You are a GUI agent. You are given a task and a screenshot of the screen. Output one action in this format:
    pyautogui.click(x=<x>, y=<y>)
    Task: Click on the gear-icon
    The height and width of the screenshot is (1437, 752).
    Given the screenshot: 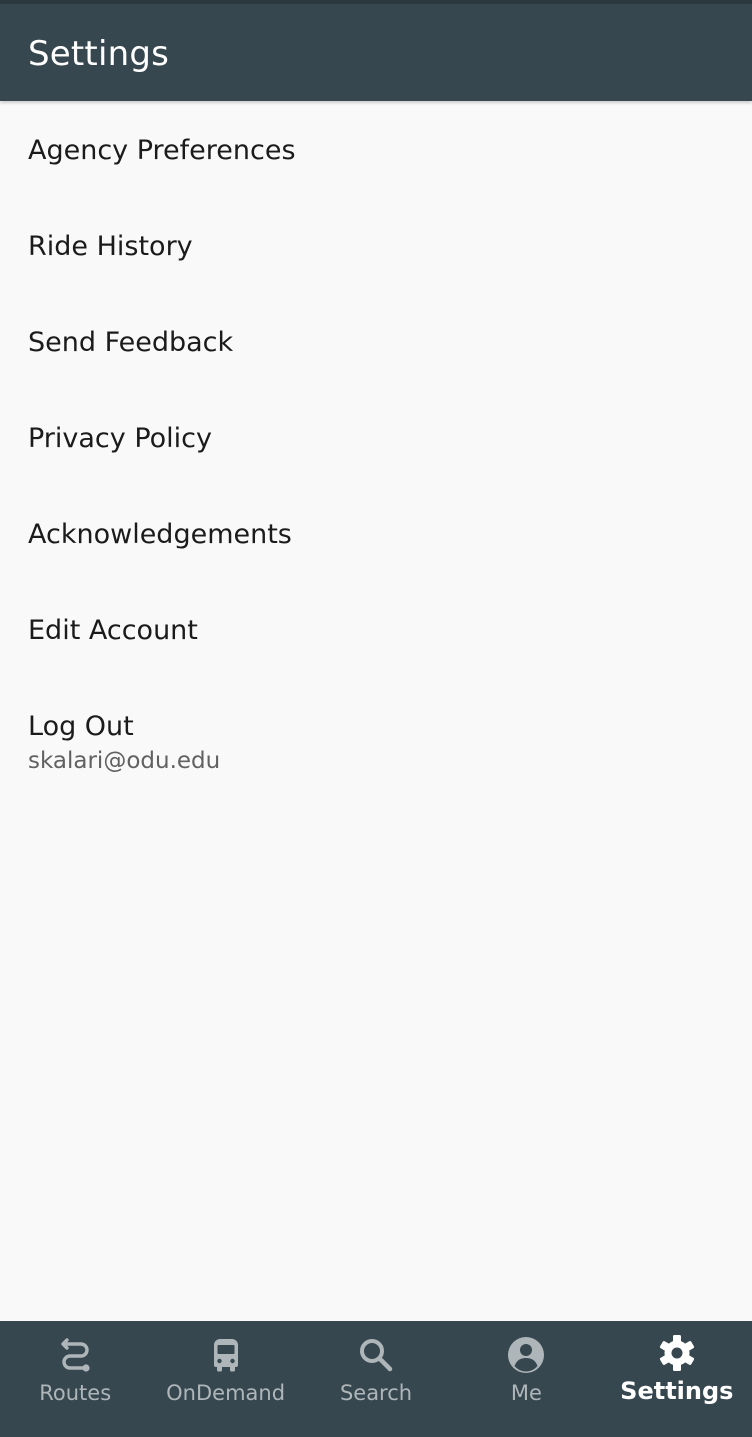 What is the action you would take?
    pyautogui.click(x=676, y=1353)
    